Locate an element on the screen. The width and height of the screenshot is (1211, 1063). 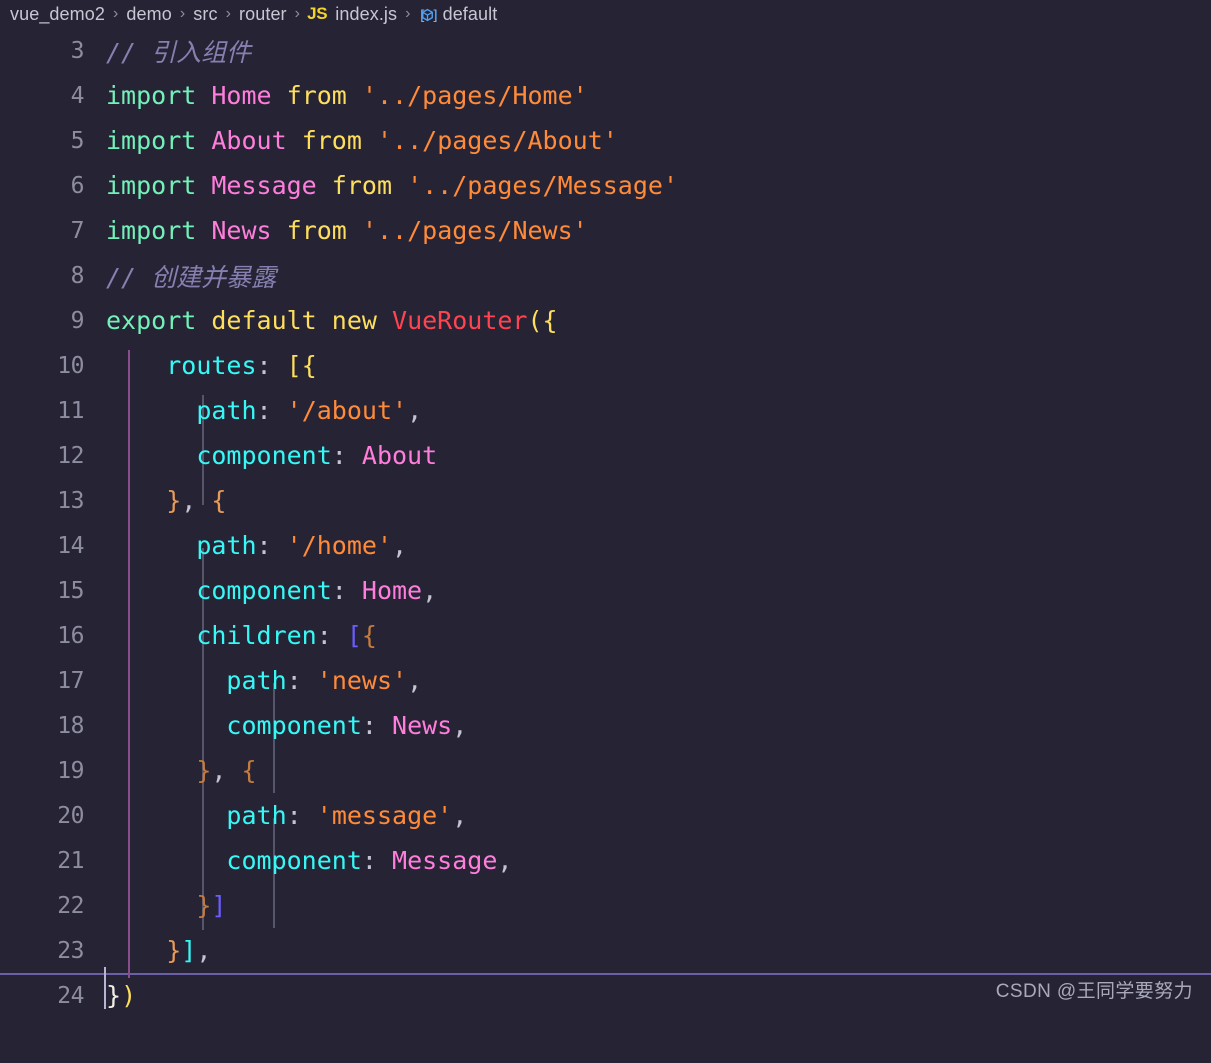
token-bracket: [{ is located at coordinates (301, 365).